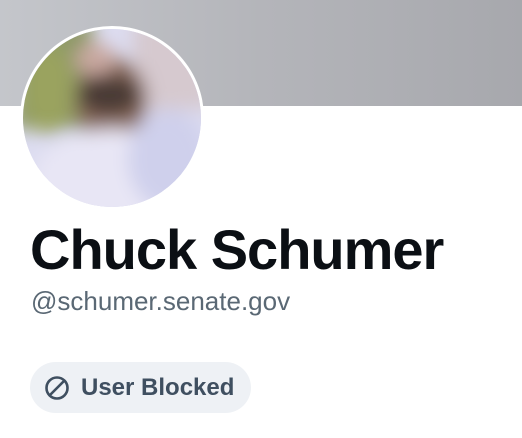 The image size is (522, 438). I want to click on user-handle: @schumer.senate.gov, so click(160, 301).